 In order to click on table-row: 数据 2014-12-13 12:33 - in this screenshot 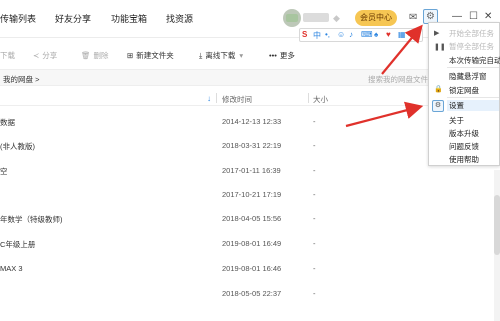, I will do `click(250, 121)`.